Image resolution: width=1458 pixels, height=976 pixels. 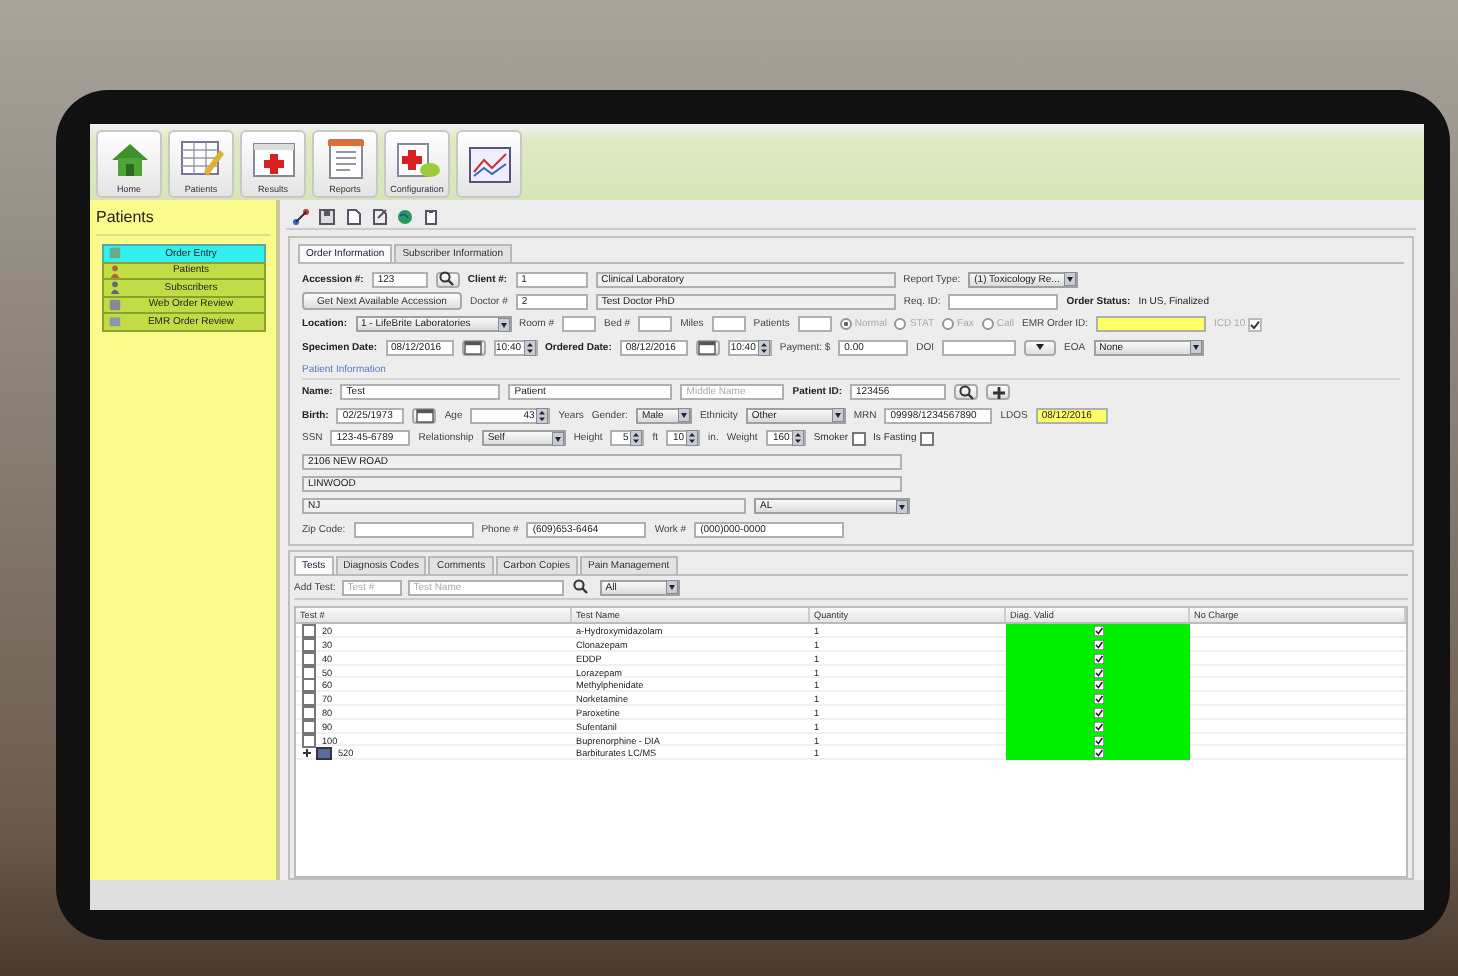 I want to click on add-button, so click(x=998, y=392).